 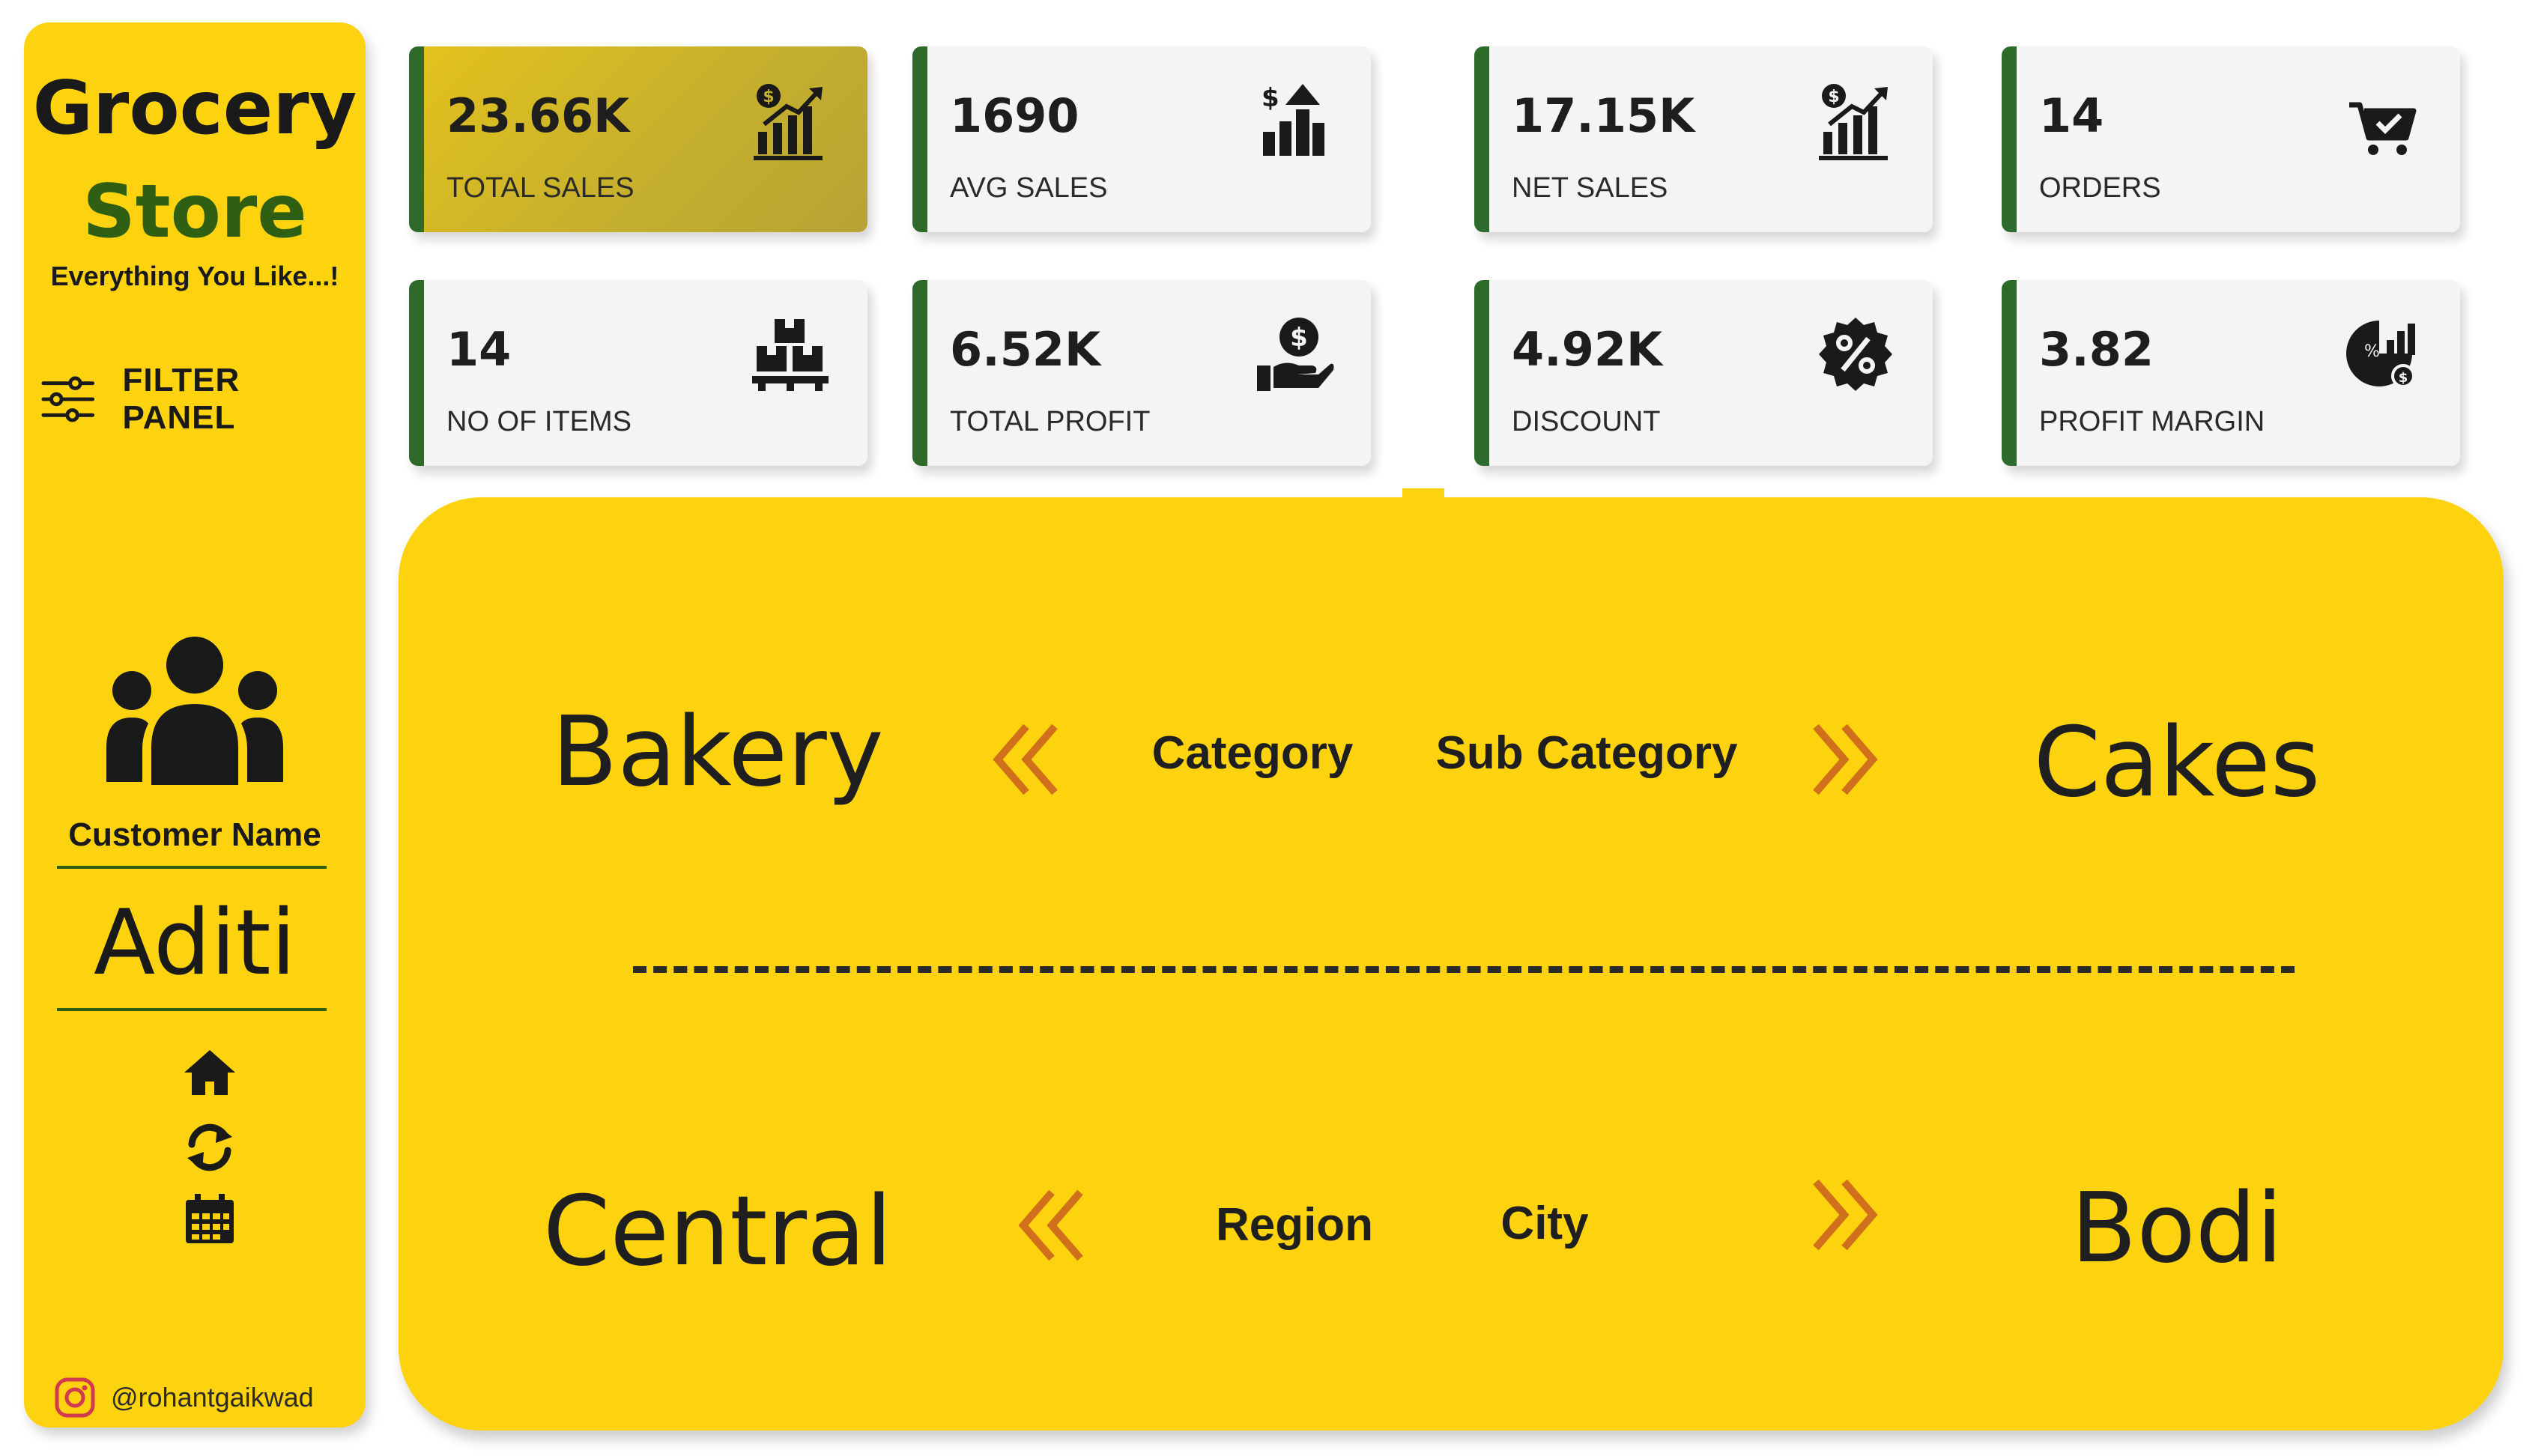 I want to click on kpi-value: 1690, so click(x=1014, y=115).